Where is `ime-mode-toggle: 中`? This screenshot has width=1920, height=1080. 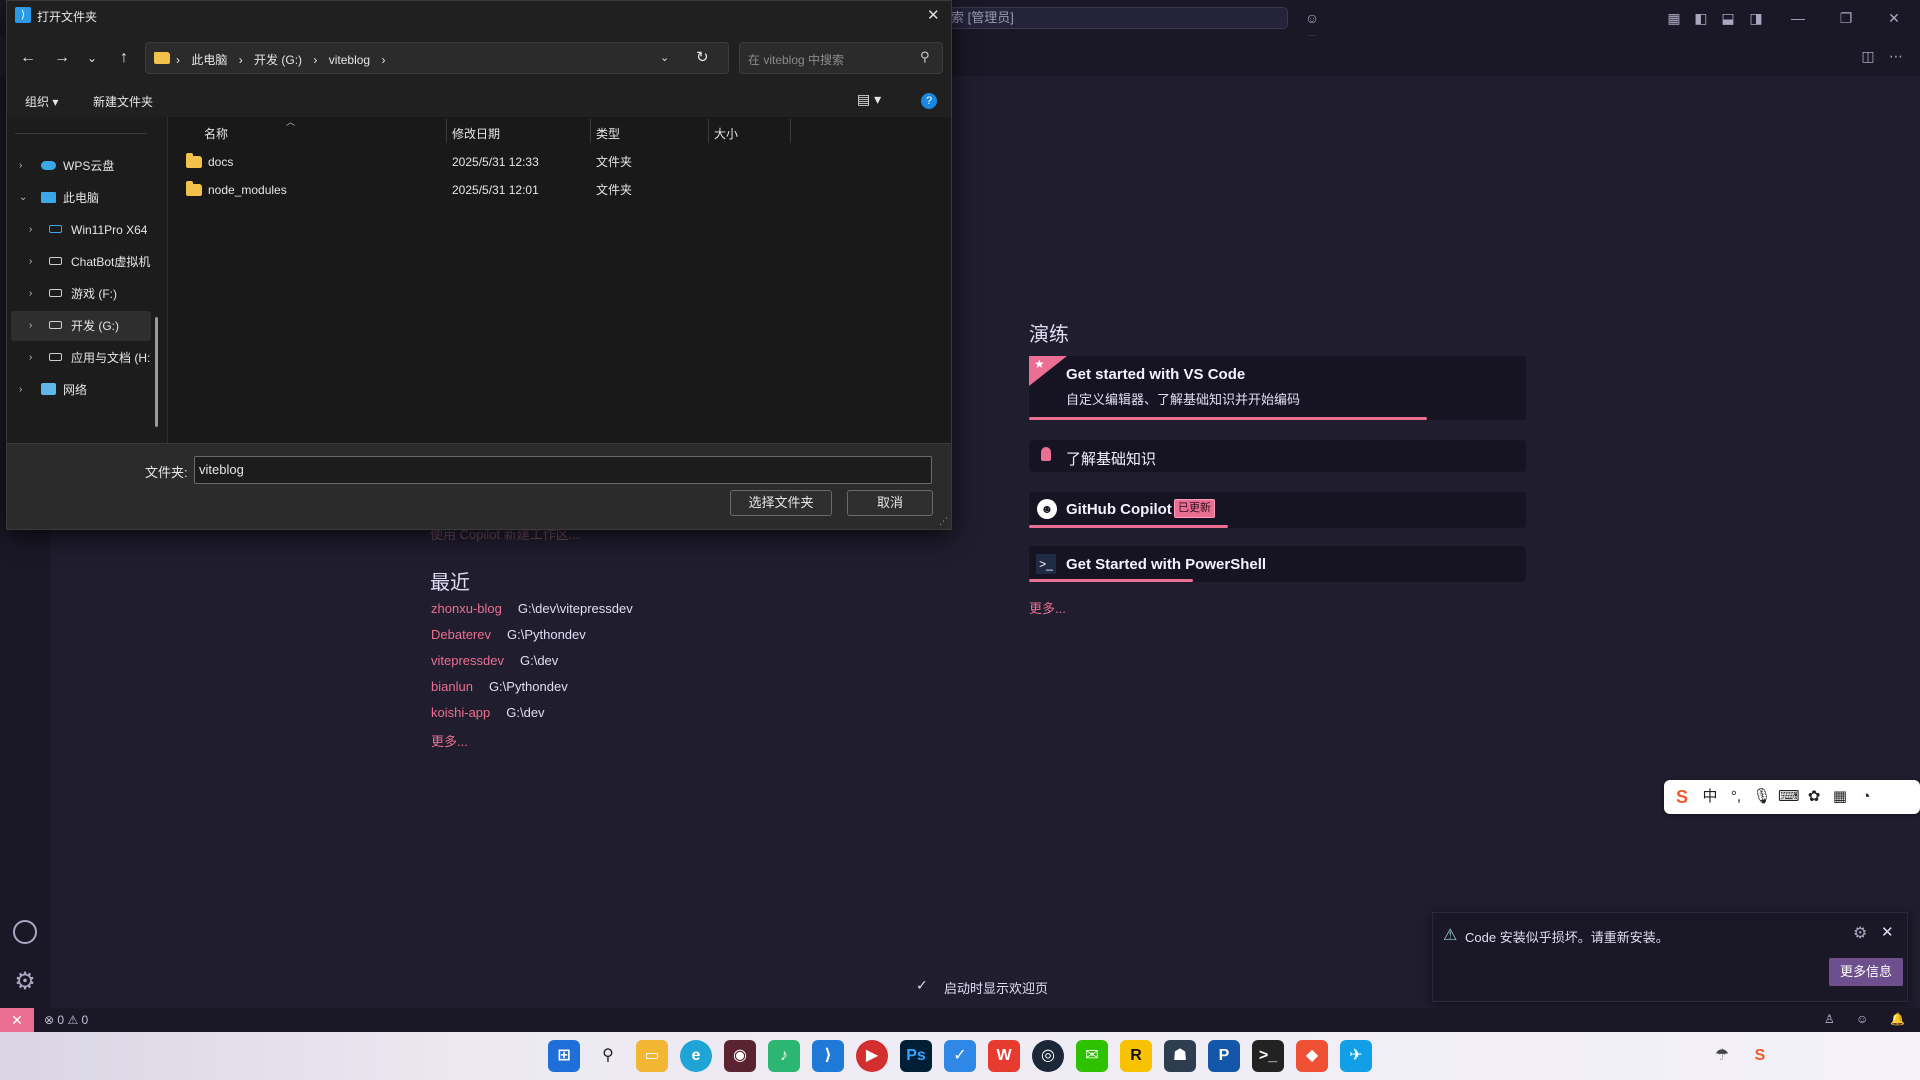
ime-mode-toggle: 中 is located at coordinates (1710, 797).